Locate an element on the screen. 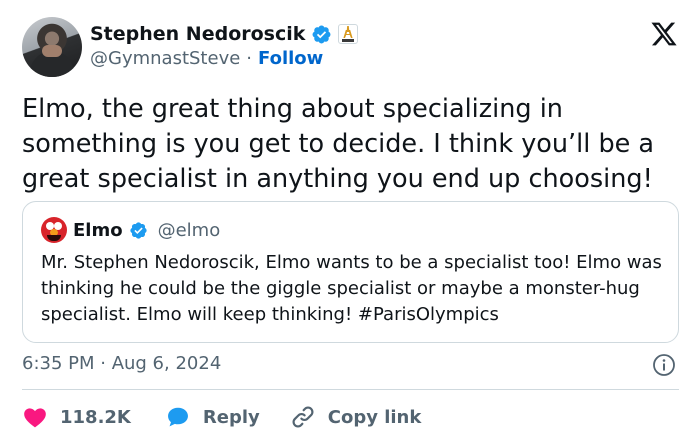 This screenshot has width=700, height=444. author-name-row: Stephen Nedoroscik is located at coordinates (224, 34).